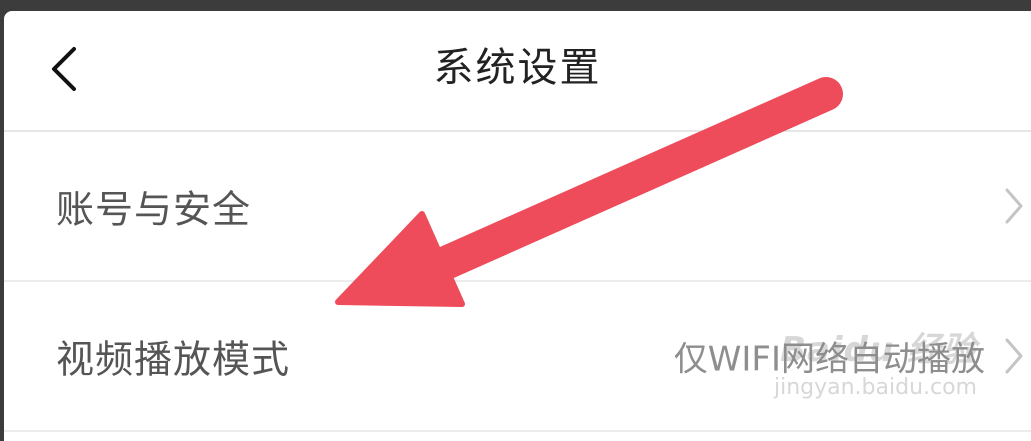 Image resolution: width=1031 pixels, height=441 pixels. Describe the element at coordinates (517, 68) in the screenshot. I see `page-title: 系统设置` at that location.